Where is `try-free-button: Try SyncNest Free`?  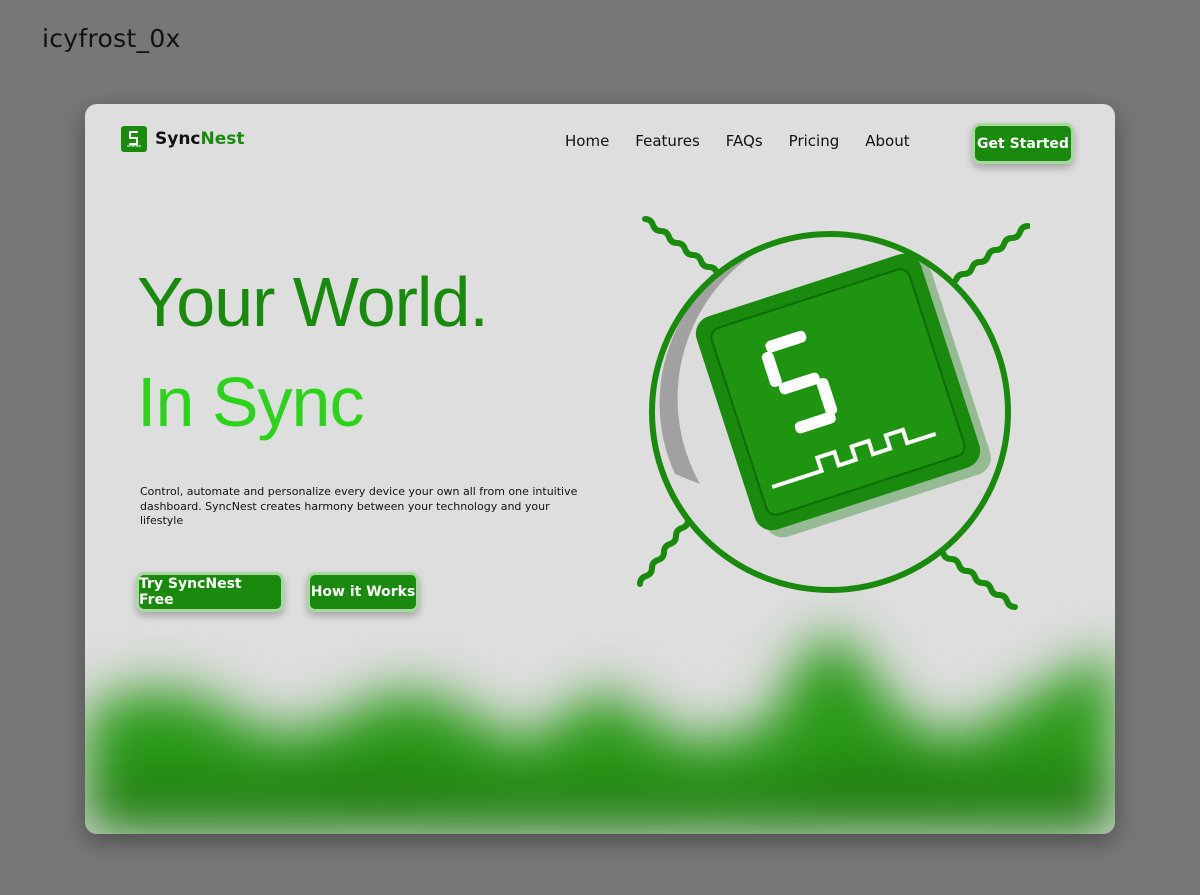 try-free-button: Try SyncNest Free is located at coordinates (210, 592).